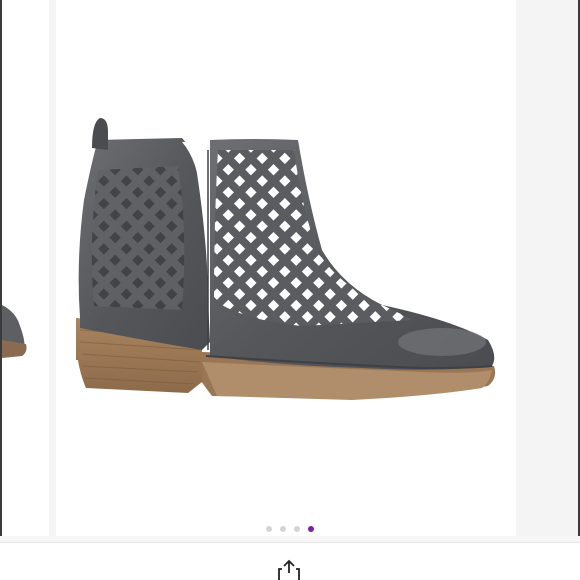  What do you see at coordinates (311, 529) in the screenshot?
I see `pagination-dot-active` at bounding box center [311, 529].